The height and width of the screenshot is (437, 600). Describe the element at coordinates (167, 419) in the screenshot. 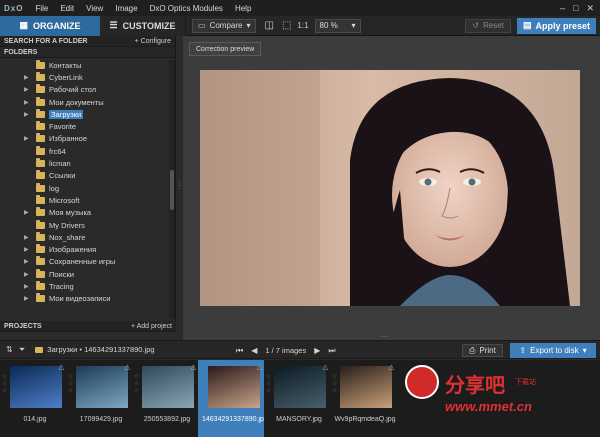

I see `thumbnail-filename: 250553892.jpg` at that location.